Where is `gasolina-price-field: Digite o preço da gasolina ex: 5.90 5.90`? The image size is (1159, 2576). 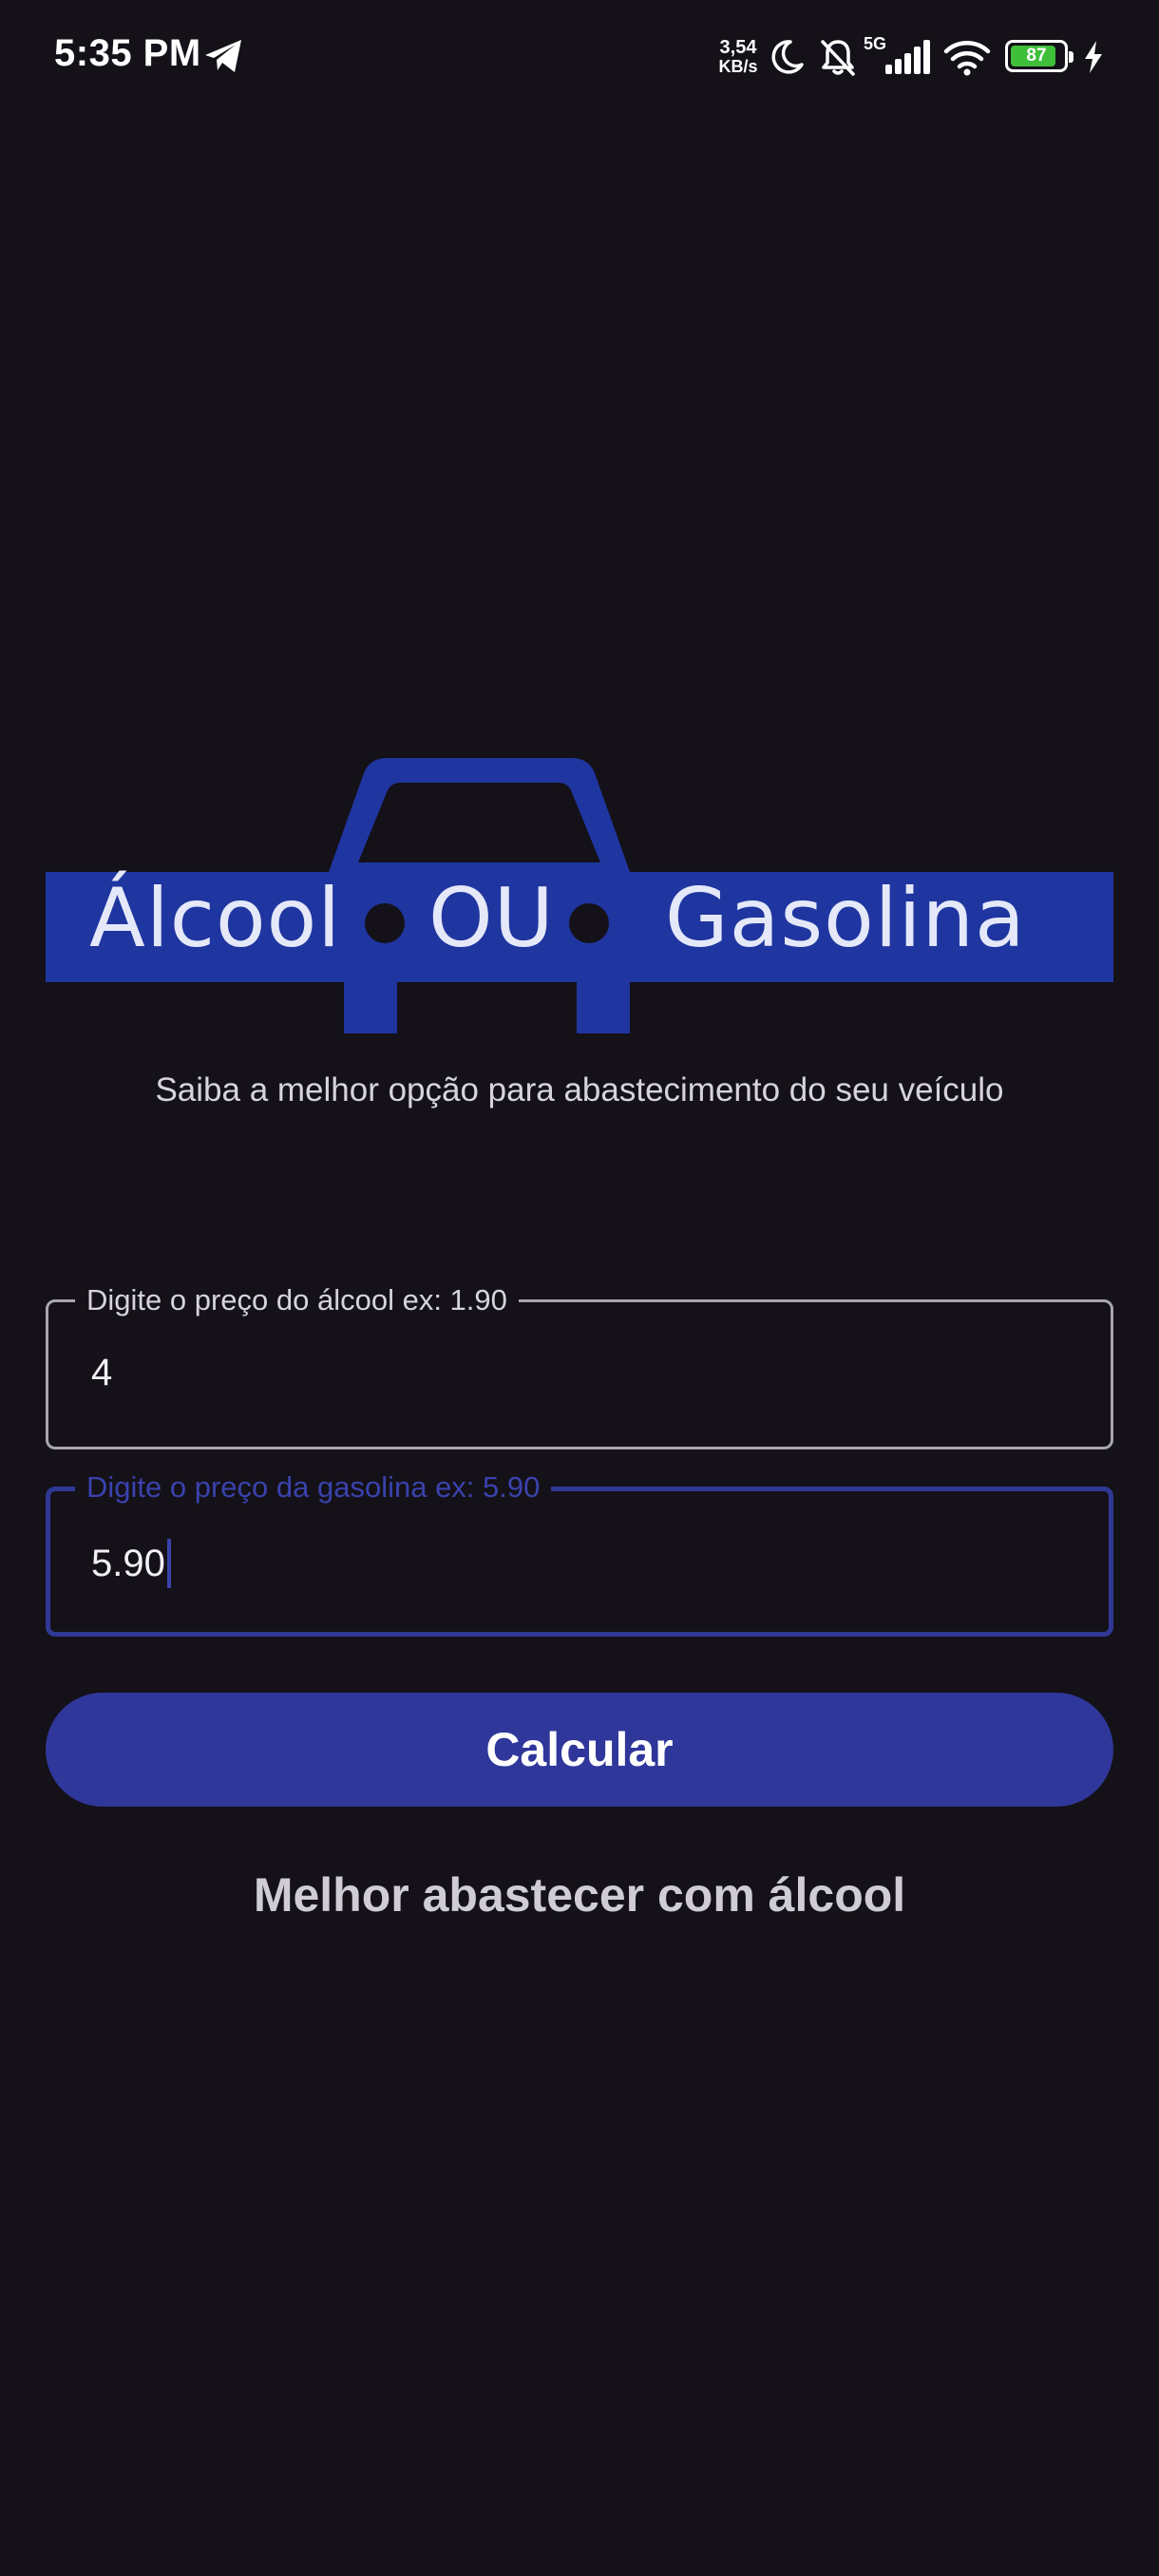 gasolina-price-field: Digite o preço da gasolina ex: 5.90 5.90 is located at coordinates (579, 1553).